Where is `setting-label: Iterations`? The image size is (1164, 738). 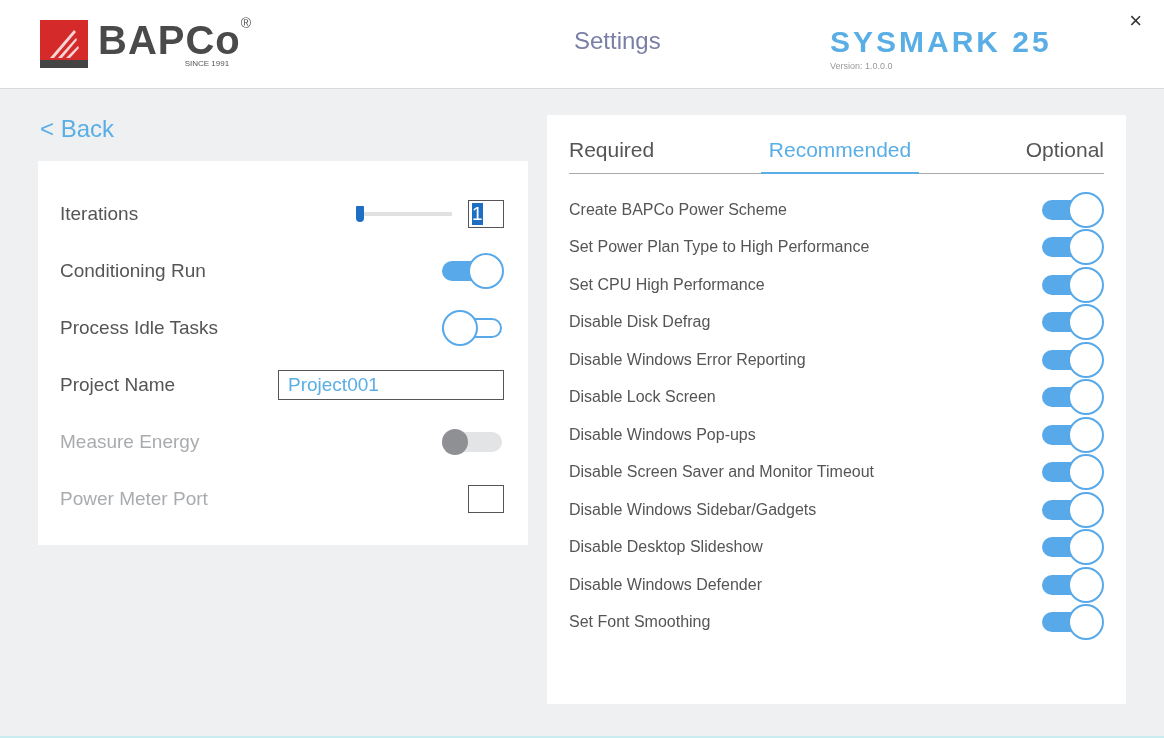 setting-label: Iterations is located at coordinates (99, 213).